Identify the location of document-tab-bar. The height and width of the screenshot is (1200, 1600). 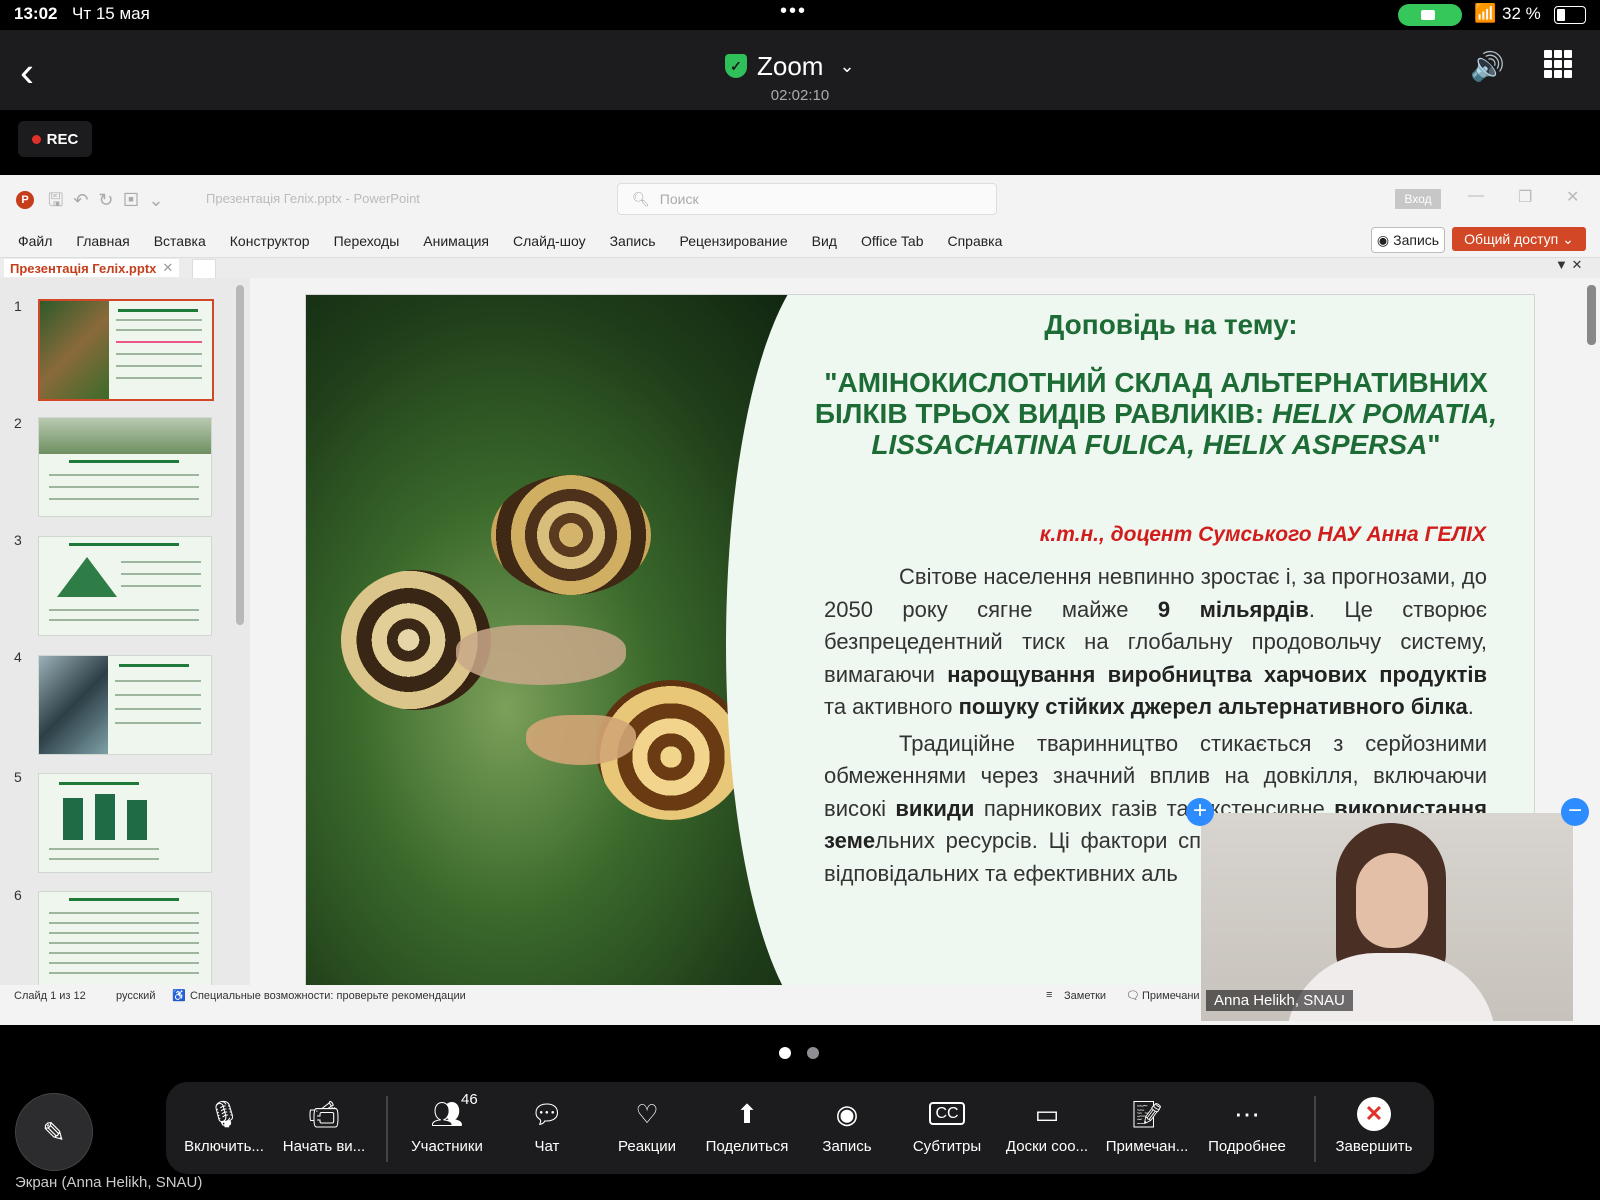
(800, 267).